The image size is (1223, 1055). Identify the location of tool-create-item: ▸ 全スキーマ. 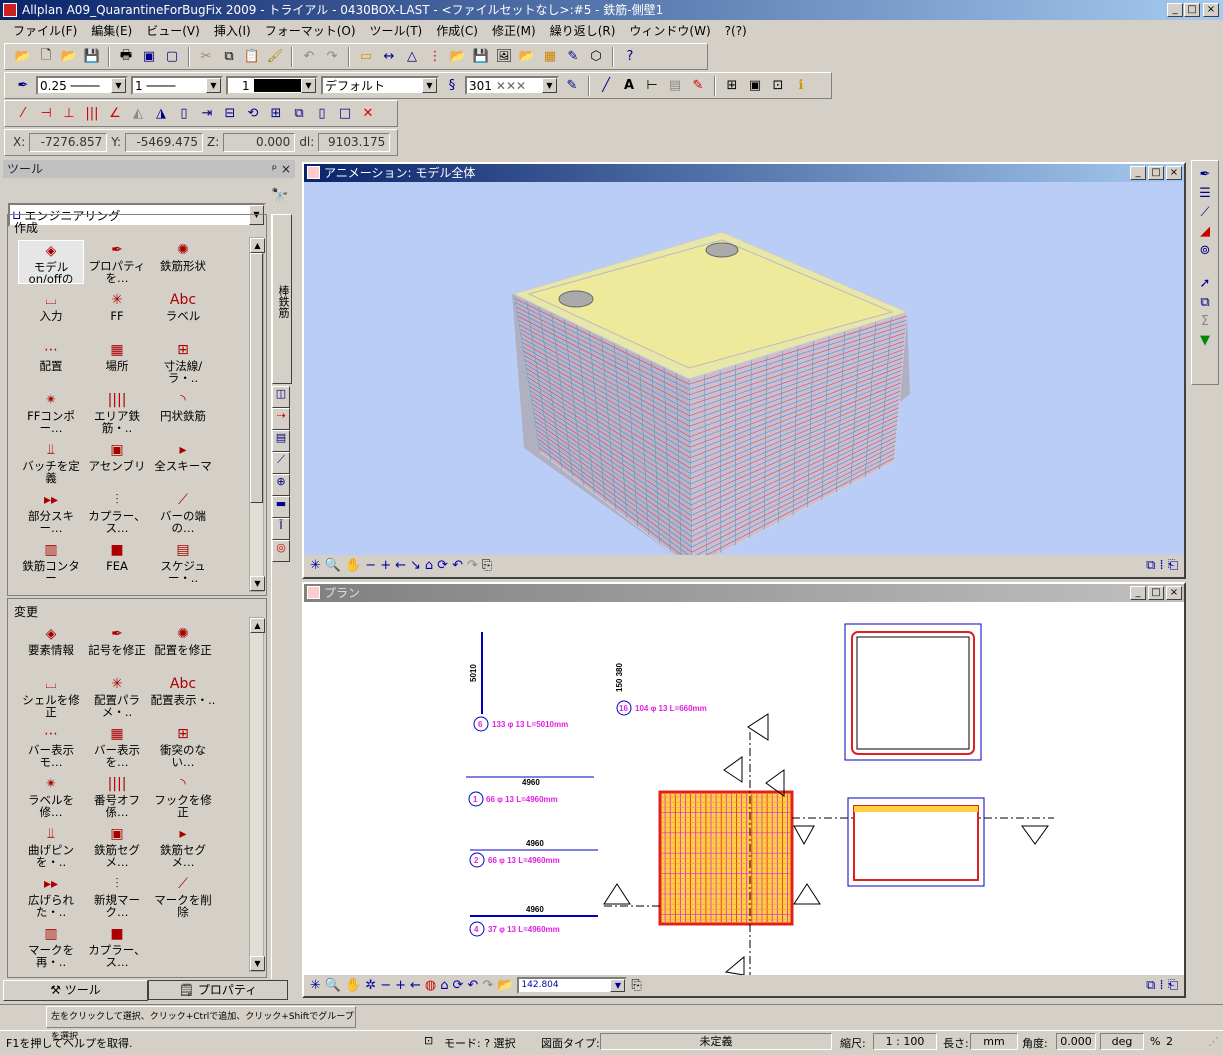
(183, 462).